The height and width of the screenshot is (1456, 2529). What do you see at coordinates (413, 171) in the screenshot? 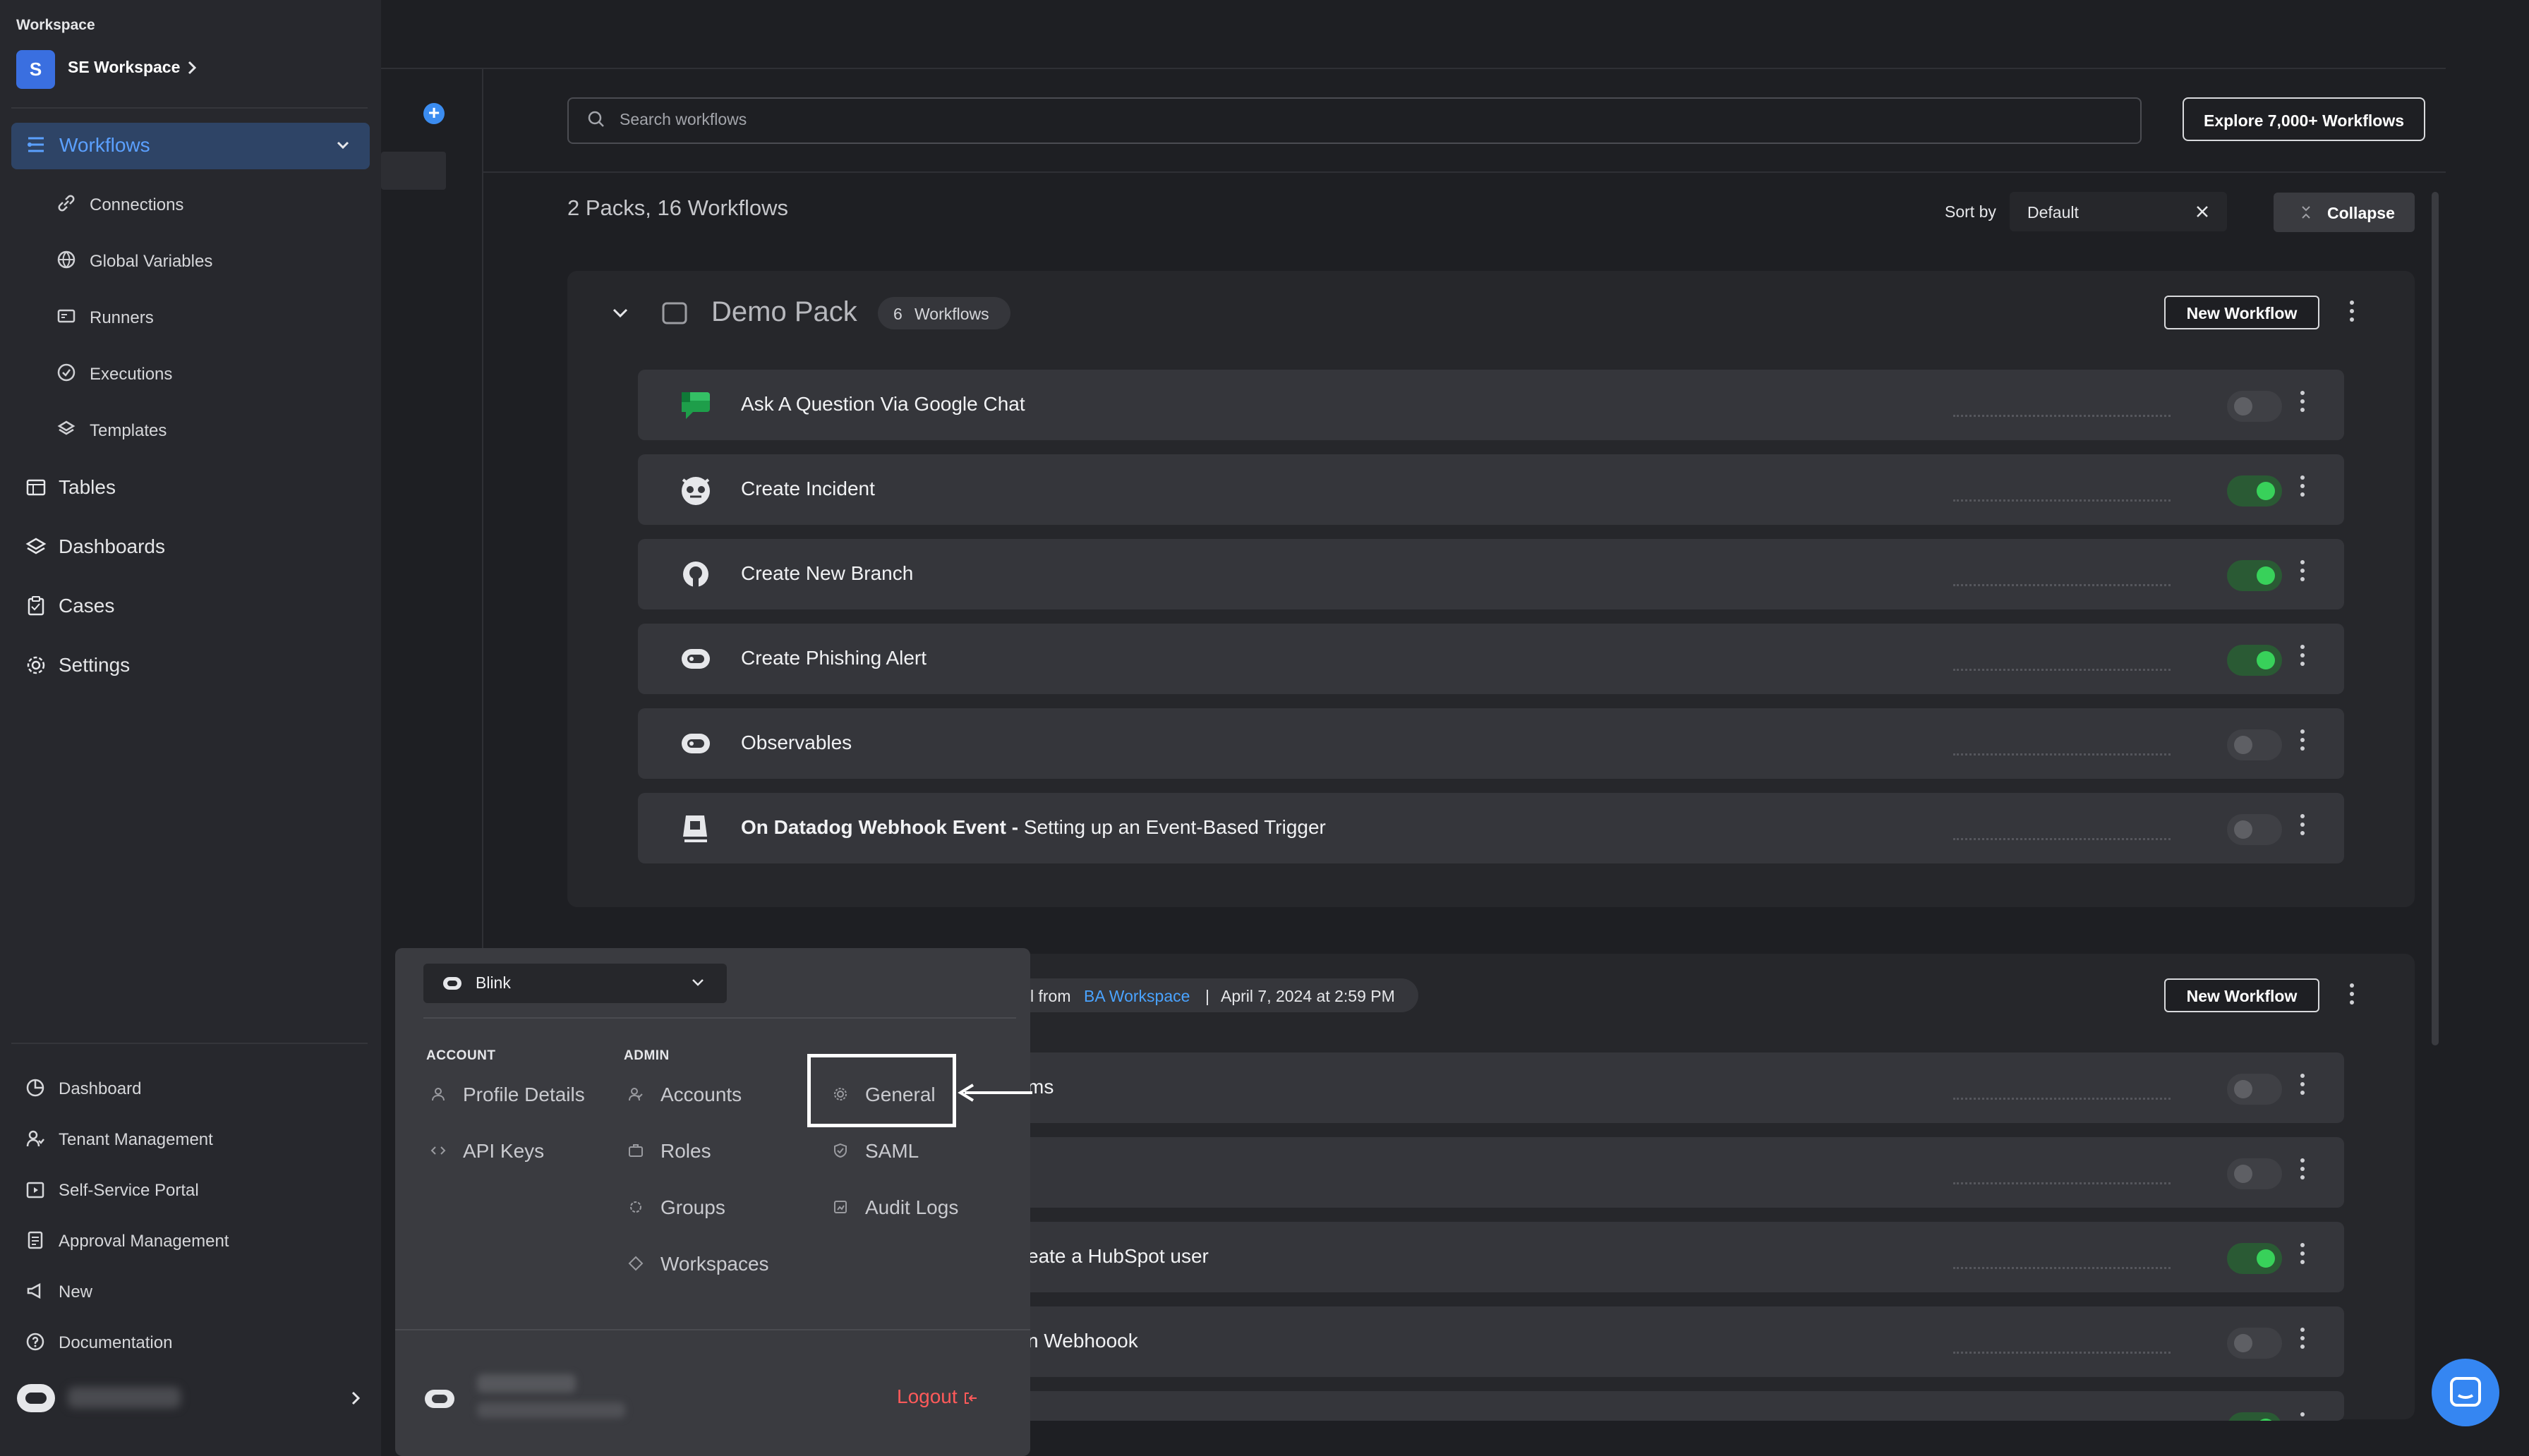
I see `secondary-item` at bounding box center [413, 171].